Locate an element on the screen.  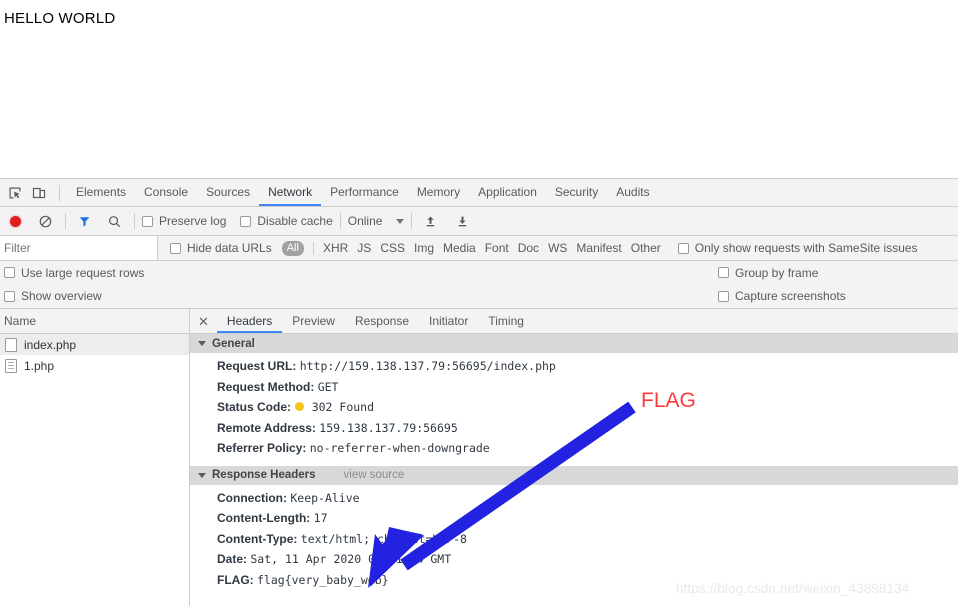
import-har-icon is located at coordinates (430, 221).